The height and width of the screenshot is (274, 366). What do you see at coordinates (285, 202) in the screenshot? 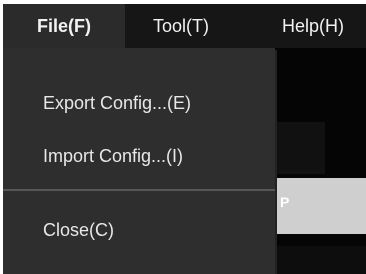
I see `background-partial-text: P` at bounding box center [285, 202].